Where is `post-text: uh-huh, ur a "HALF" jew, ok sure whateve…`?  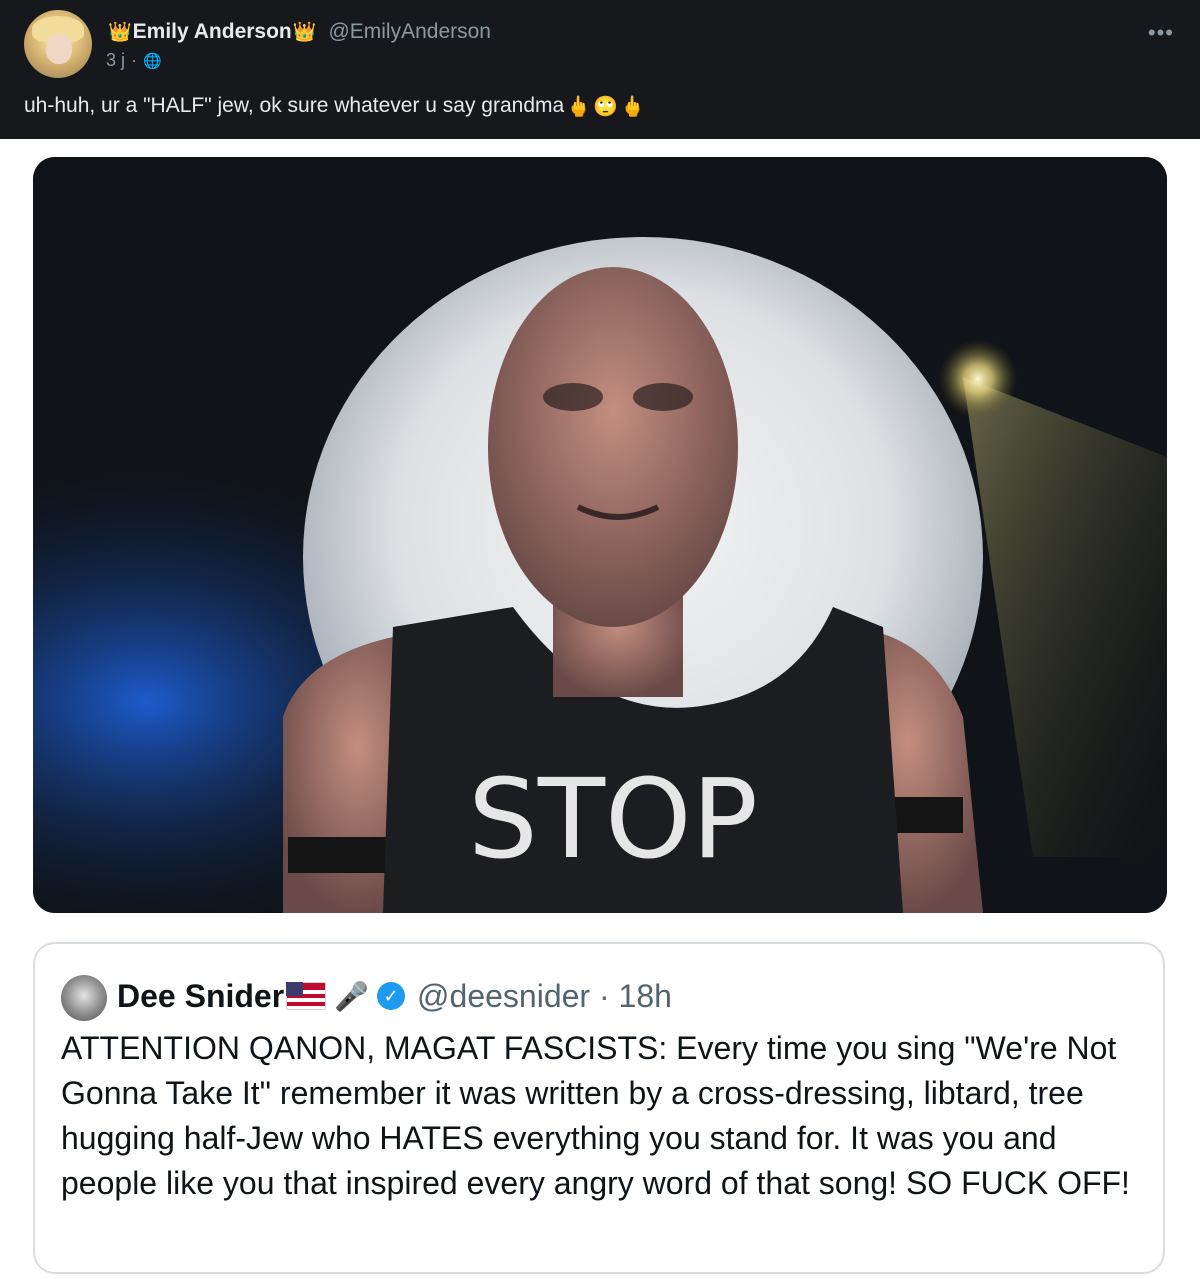 post-text: uh-huh, ur a "HALF" jew, ok sure whateve… is located at coordinates (294, 105).